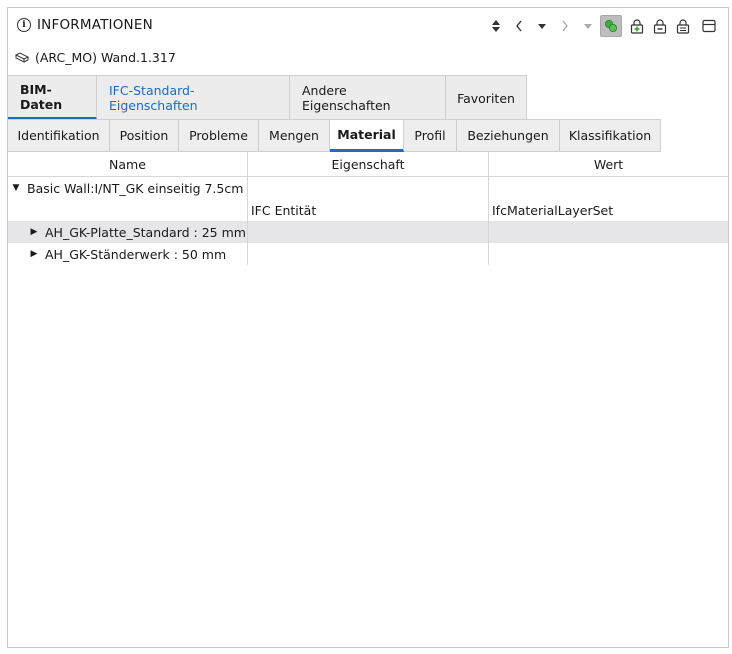 The width and height of the screenshot is (732, 654). What do you see at coordinates (553, 210) in the screenshot?
I see `value-cell: IfcMaterialLayerSet` at bounding box center [553, 210].